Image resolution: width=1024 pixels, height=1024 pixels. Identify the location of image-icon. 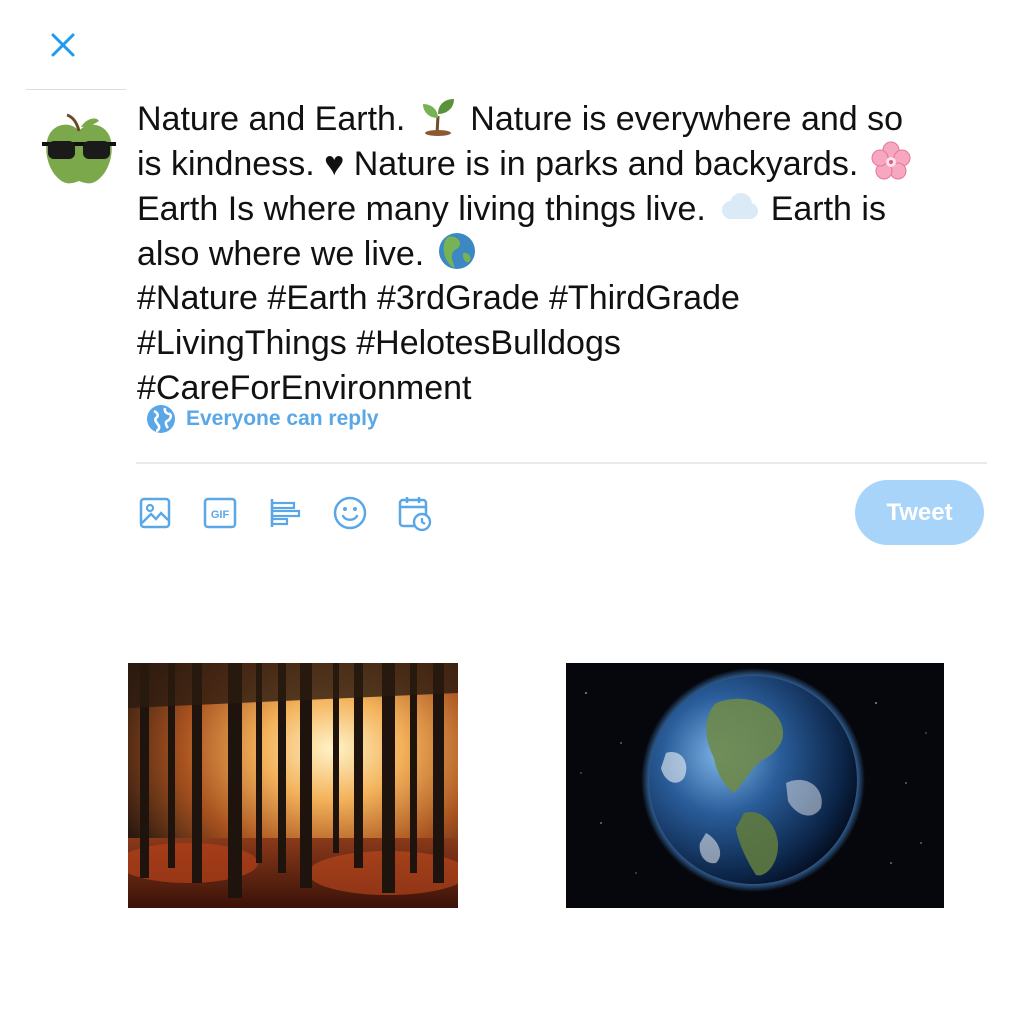
(154, 513).